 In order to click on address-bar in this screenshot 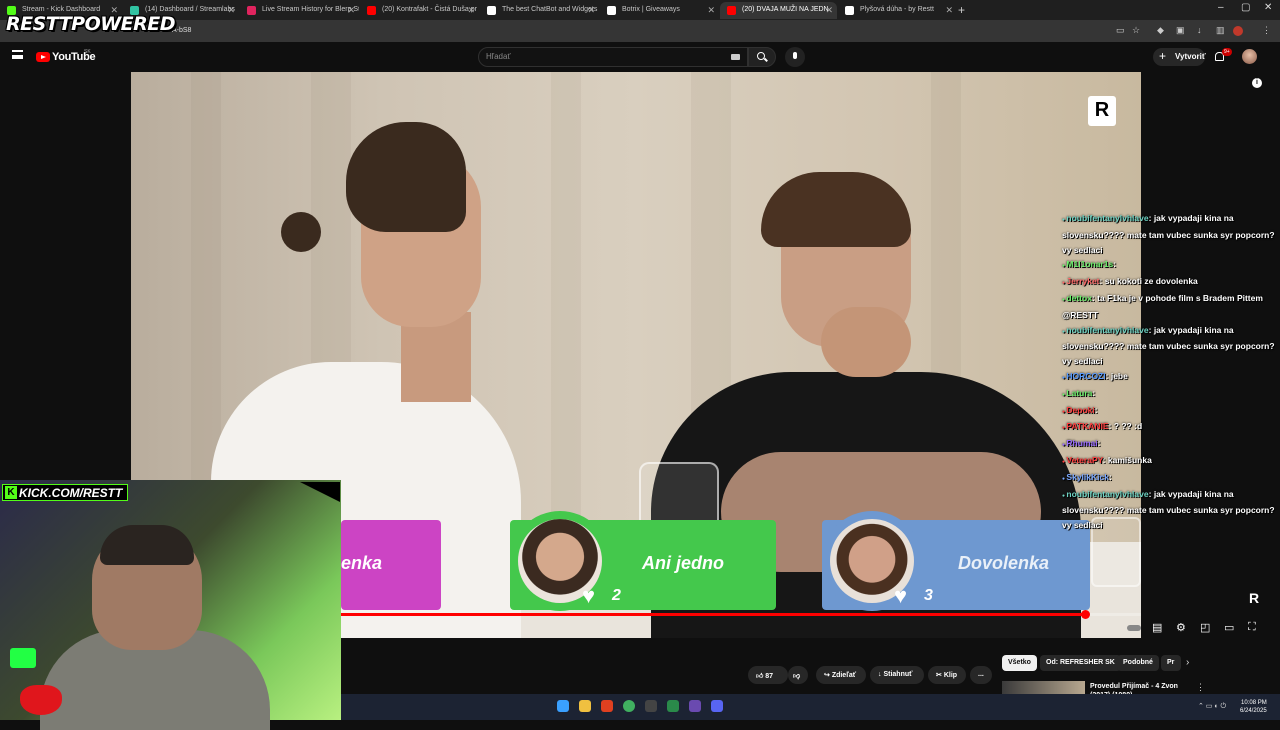, I will do `click(640, 31)`.